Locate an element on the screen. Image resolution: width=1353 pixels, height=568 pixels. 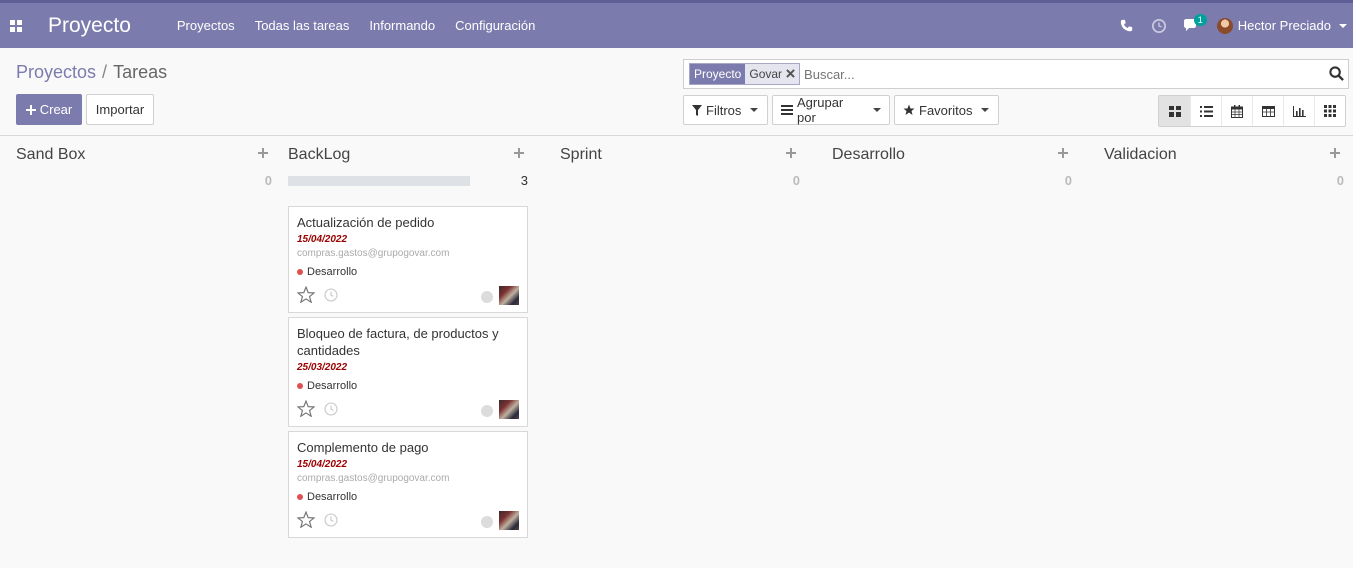
pivot-view-icon is located at coordinates (1267, 111).